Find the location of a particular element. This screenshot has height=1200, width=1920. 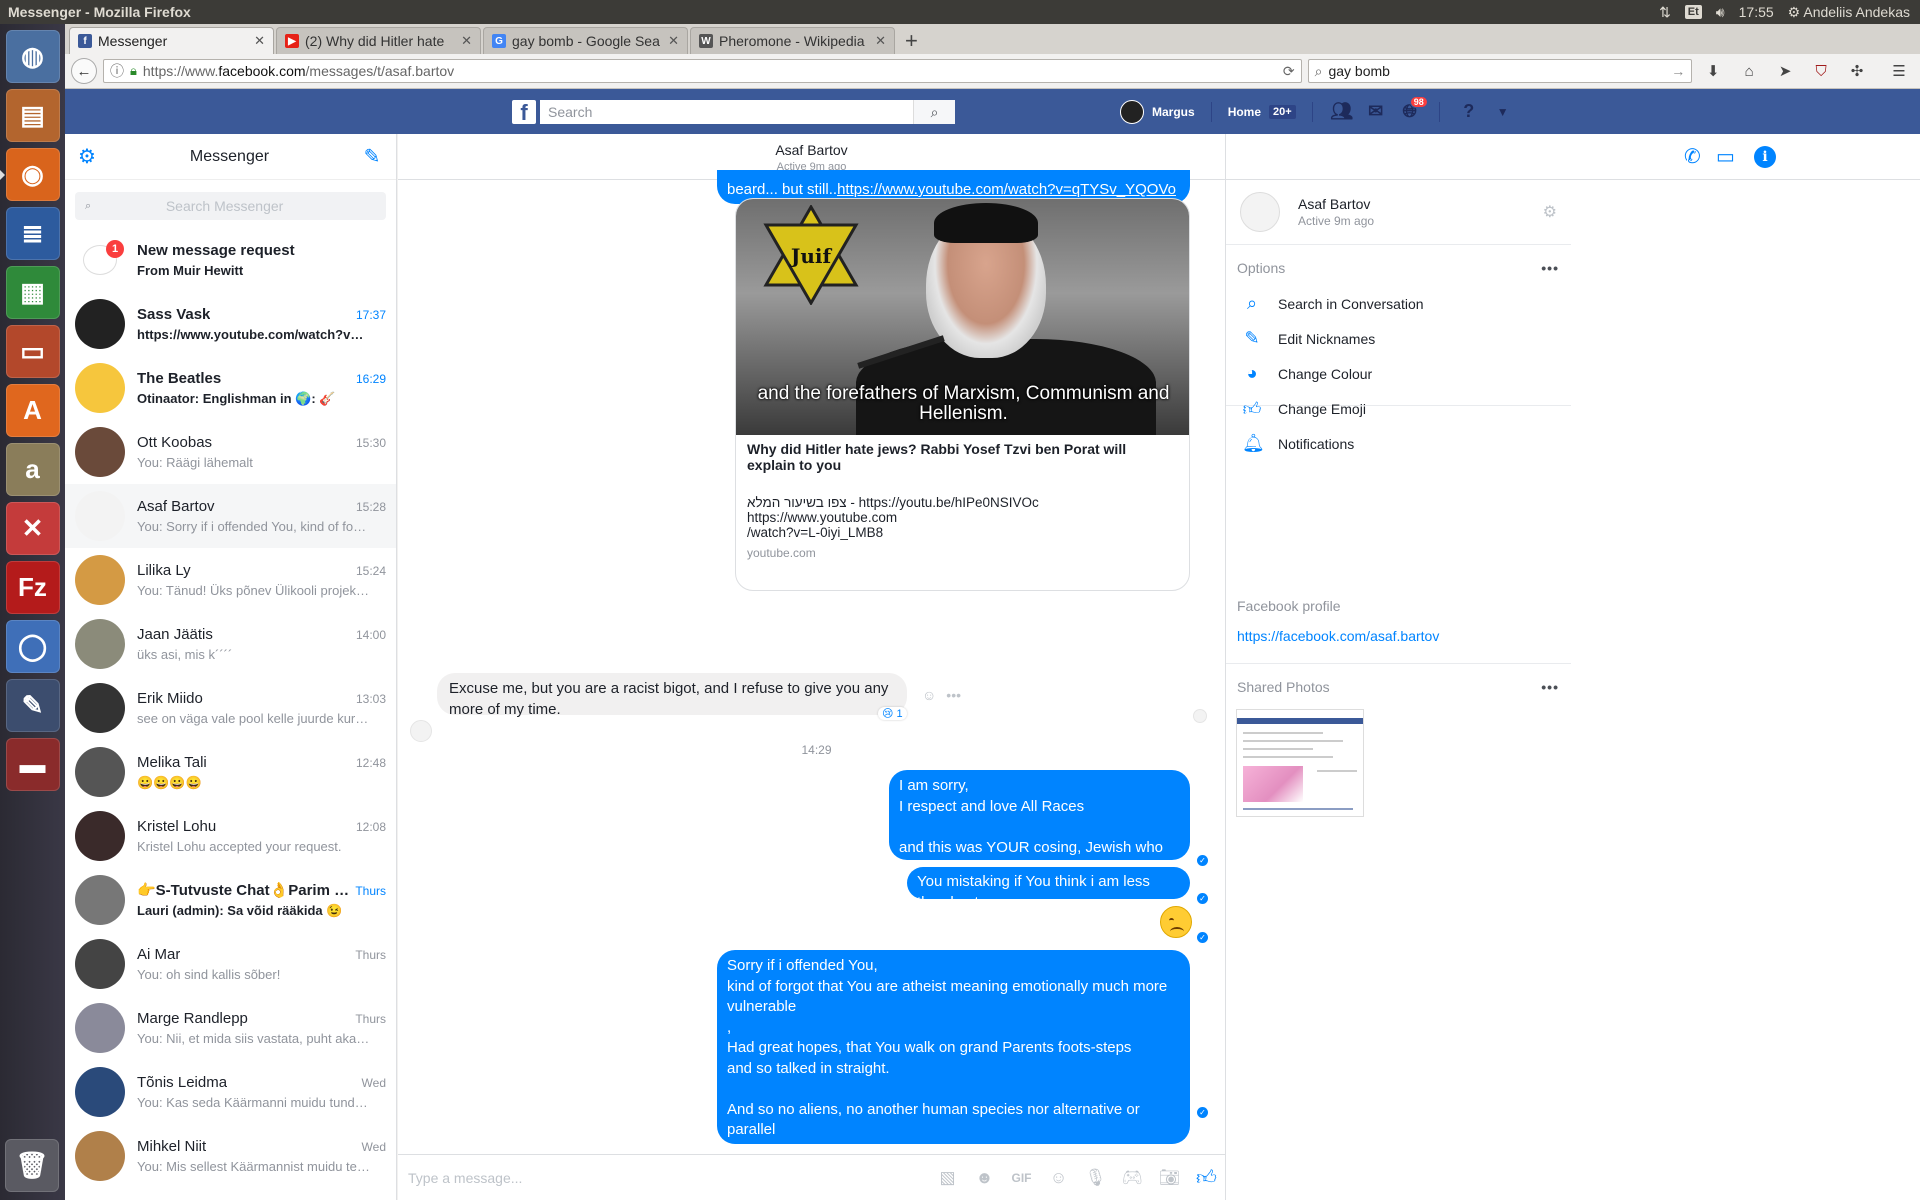

network-icon: ⇅ is located at coordinates (1665, 12).